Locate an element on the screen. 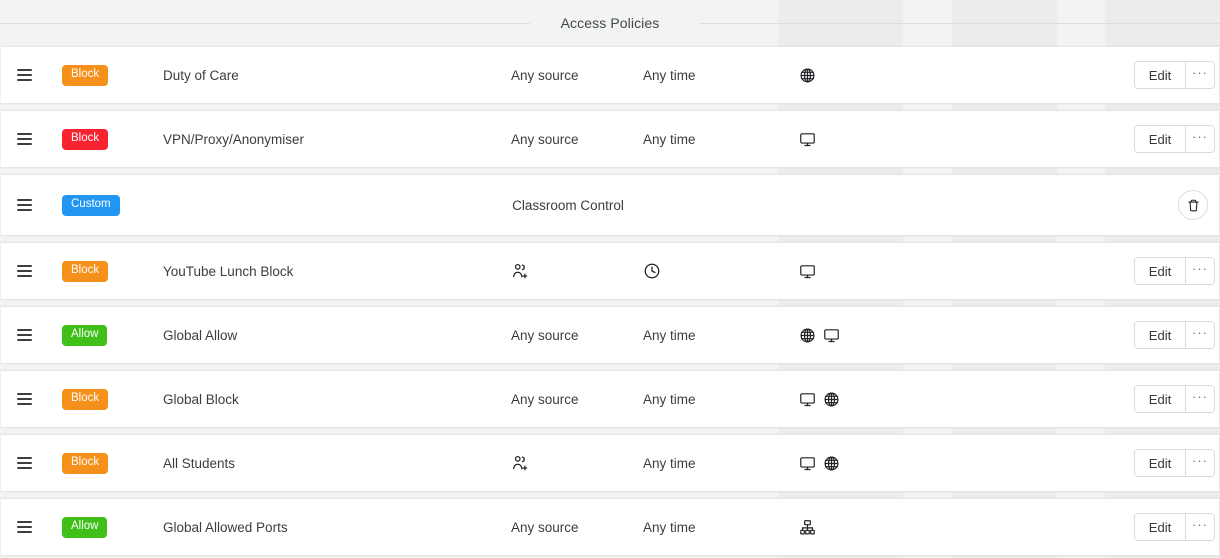  divider-line-left is located at coordinates (265, 23).